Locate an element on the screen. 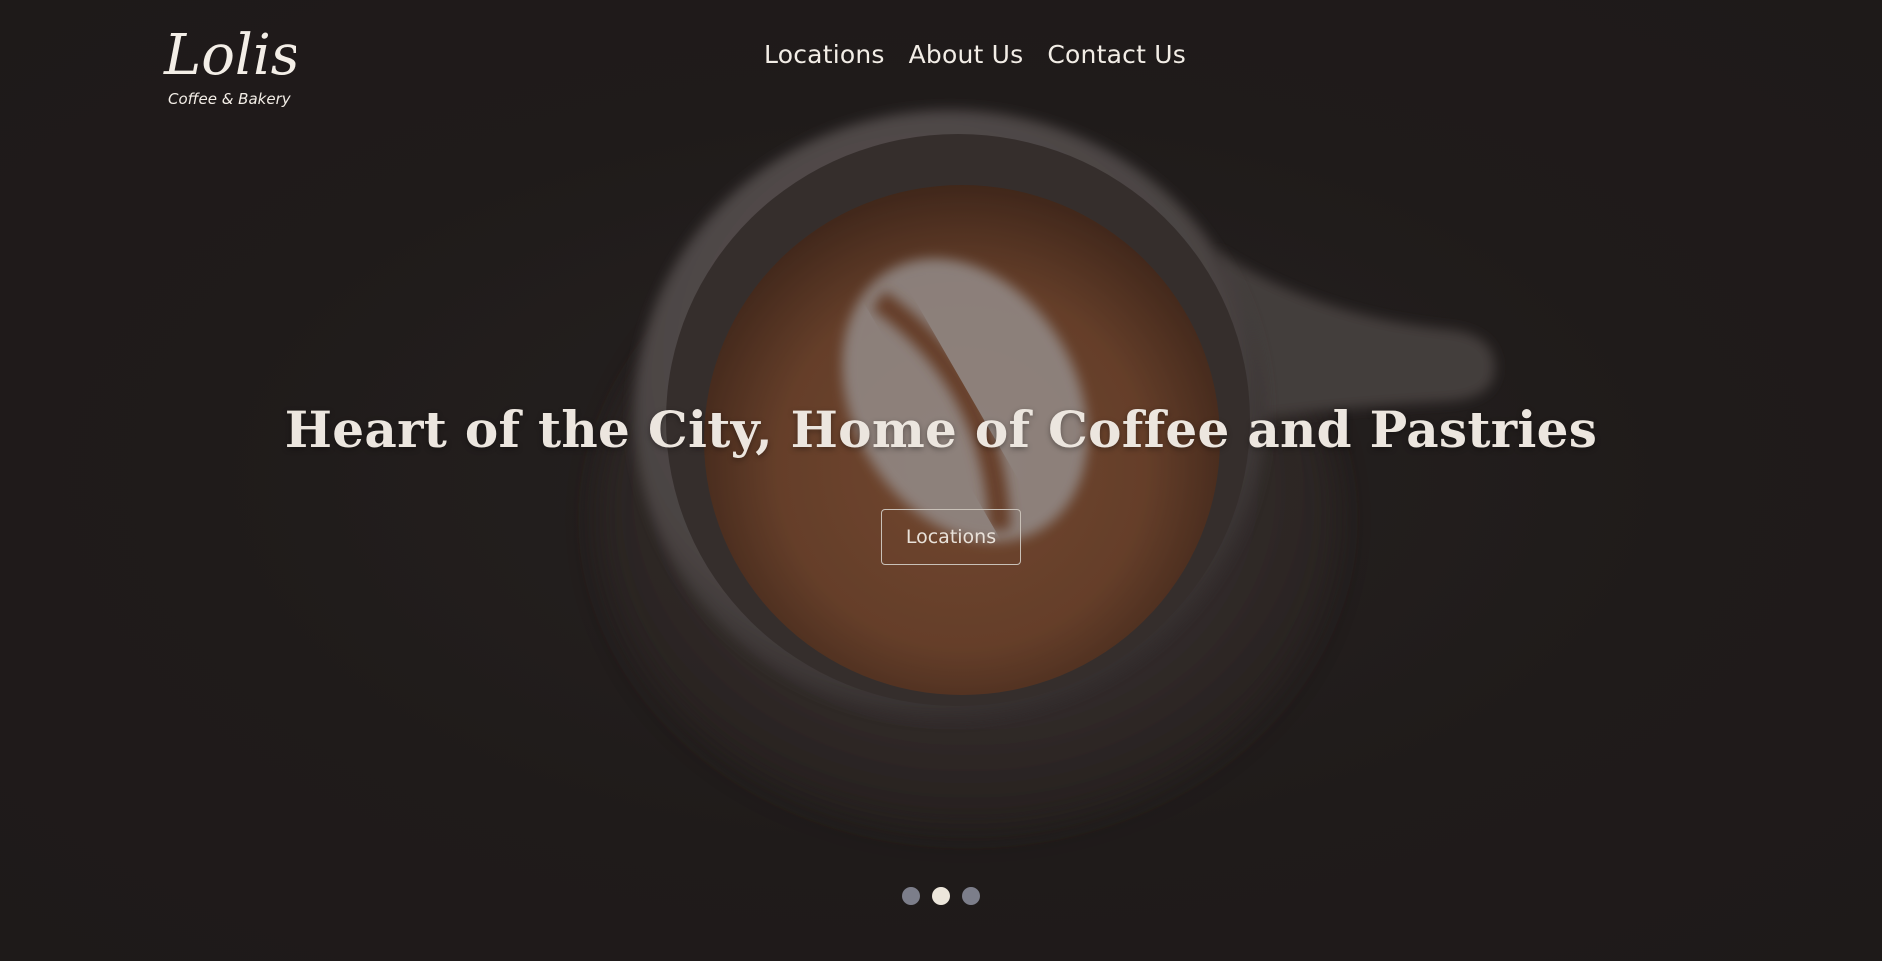 This screenshot has width=1882, height=961. main-nav: Locations About Us Contact Us is located at coordinates (941, 54).